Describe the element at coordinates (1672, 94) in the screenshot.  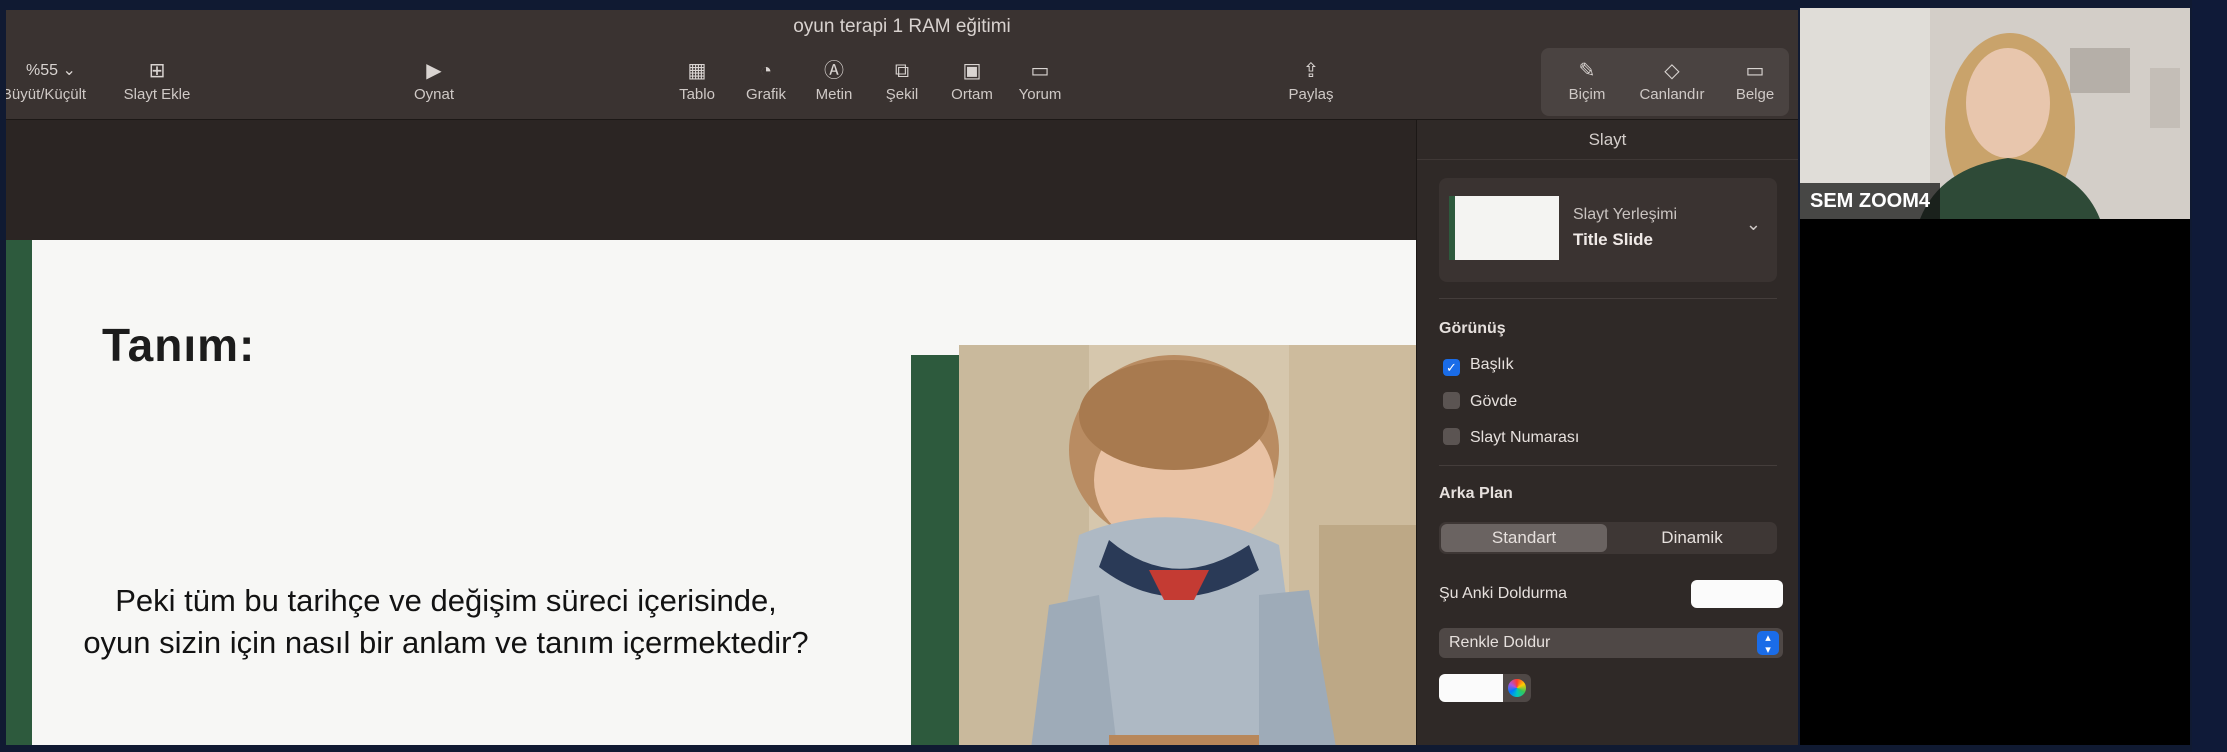
I see `animate-label: Canlandır` at that location.